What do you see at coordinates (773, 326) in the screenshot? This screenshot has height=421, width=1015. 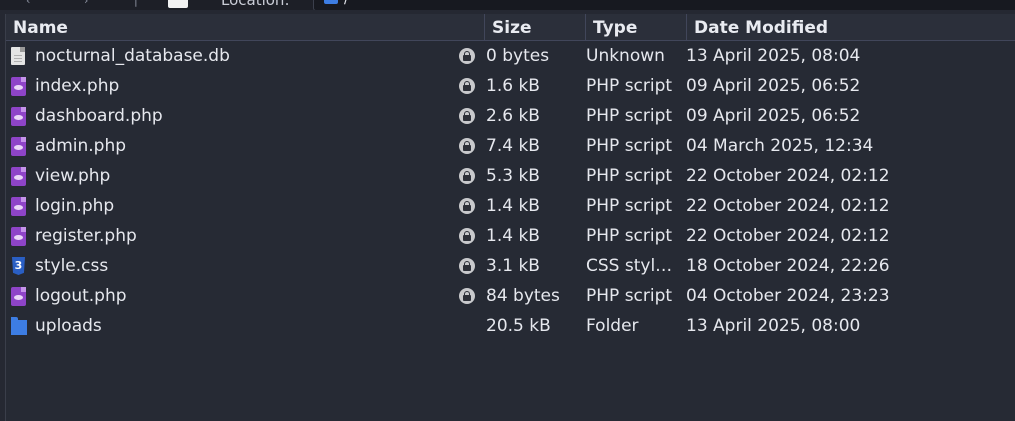 I see `file-date-modified: 13 April 2025, 08:00` at bounding box center [773, 326].